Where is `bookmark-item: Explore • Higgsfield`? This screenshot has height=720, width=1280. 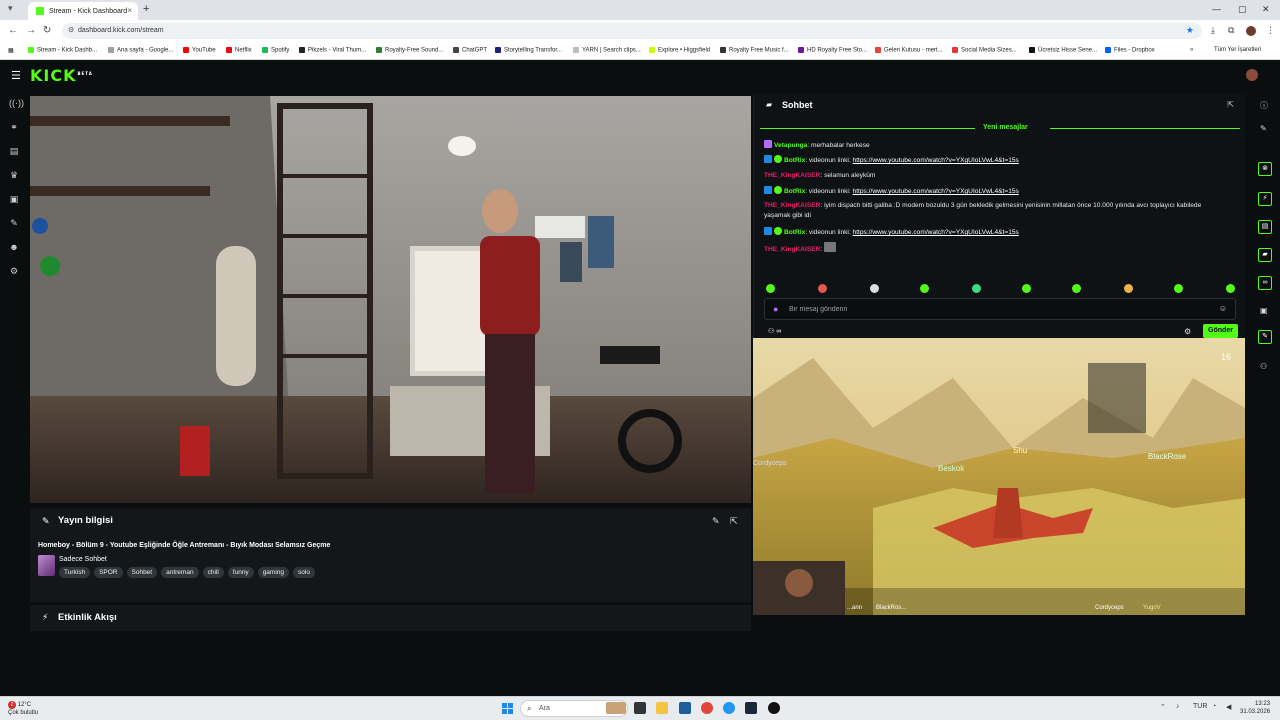
bookmark-item: Explore • Higgsfield is located at coordinates (679, 50).